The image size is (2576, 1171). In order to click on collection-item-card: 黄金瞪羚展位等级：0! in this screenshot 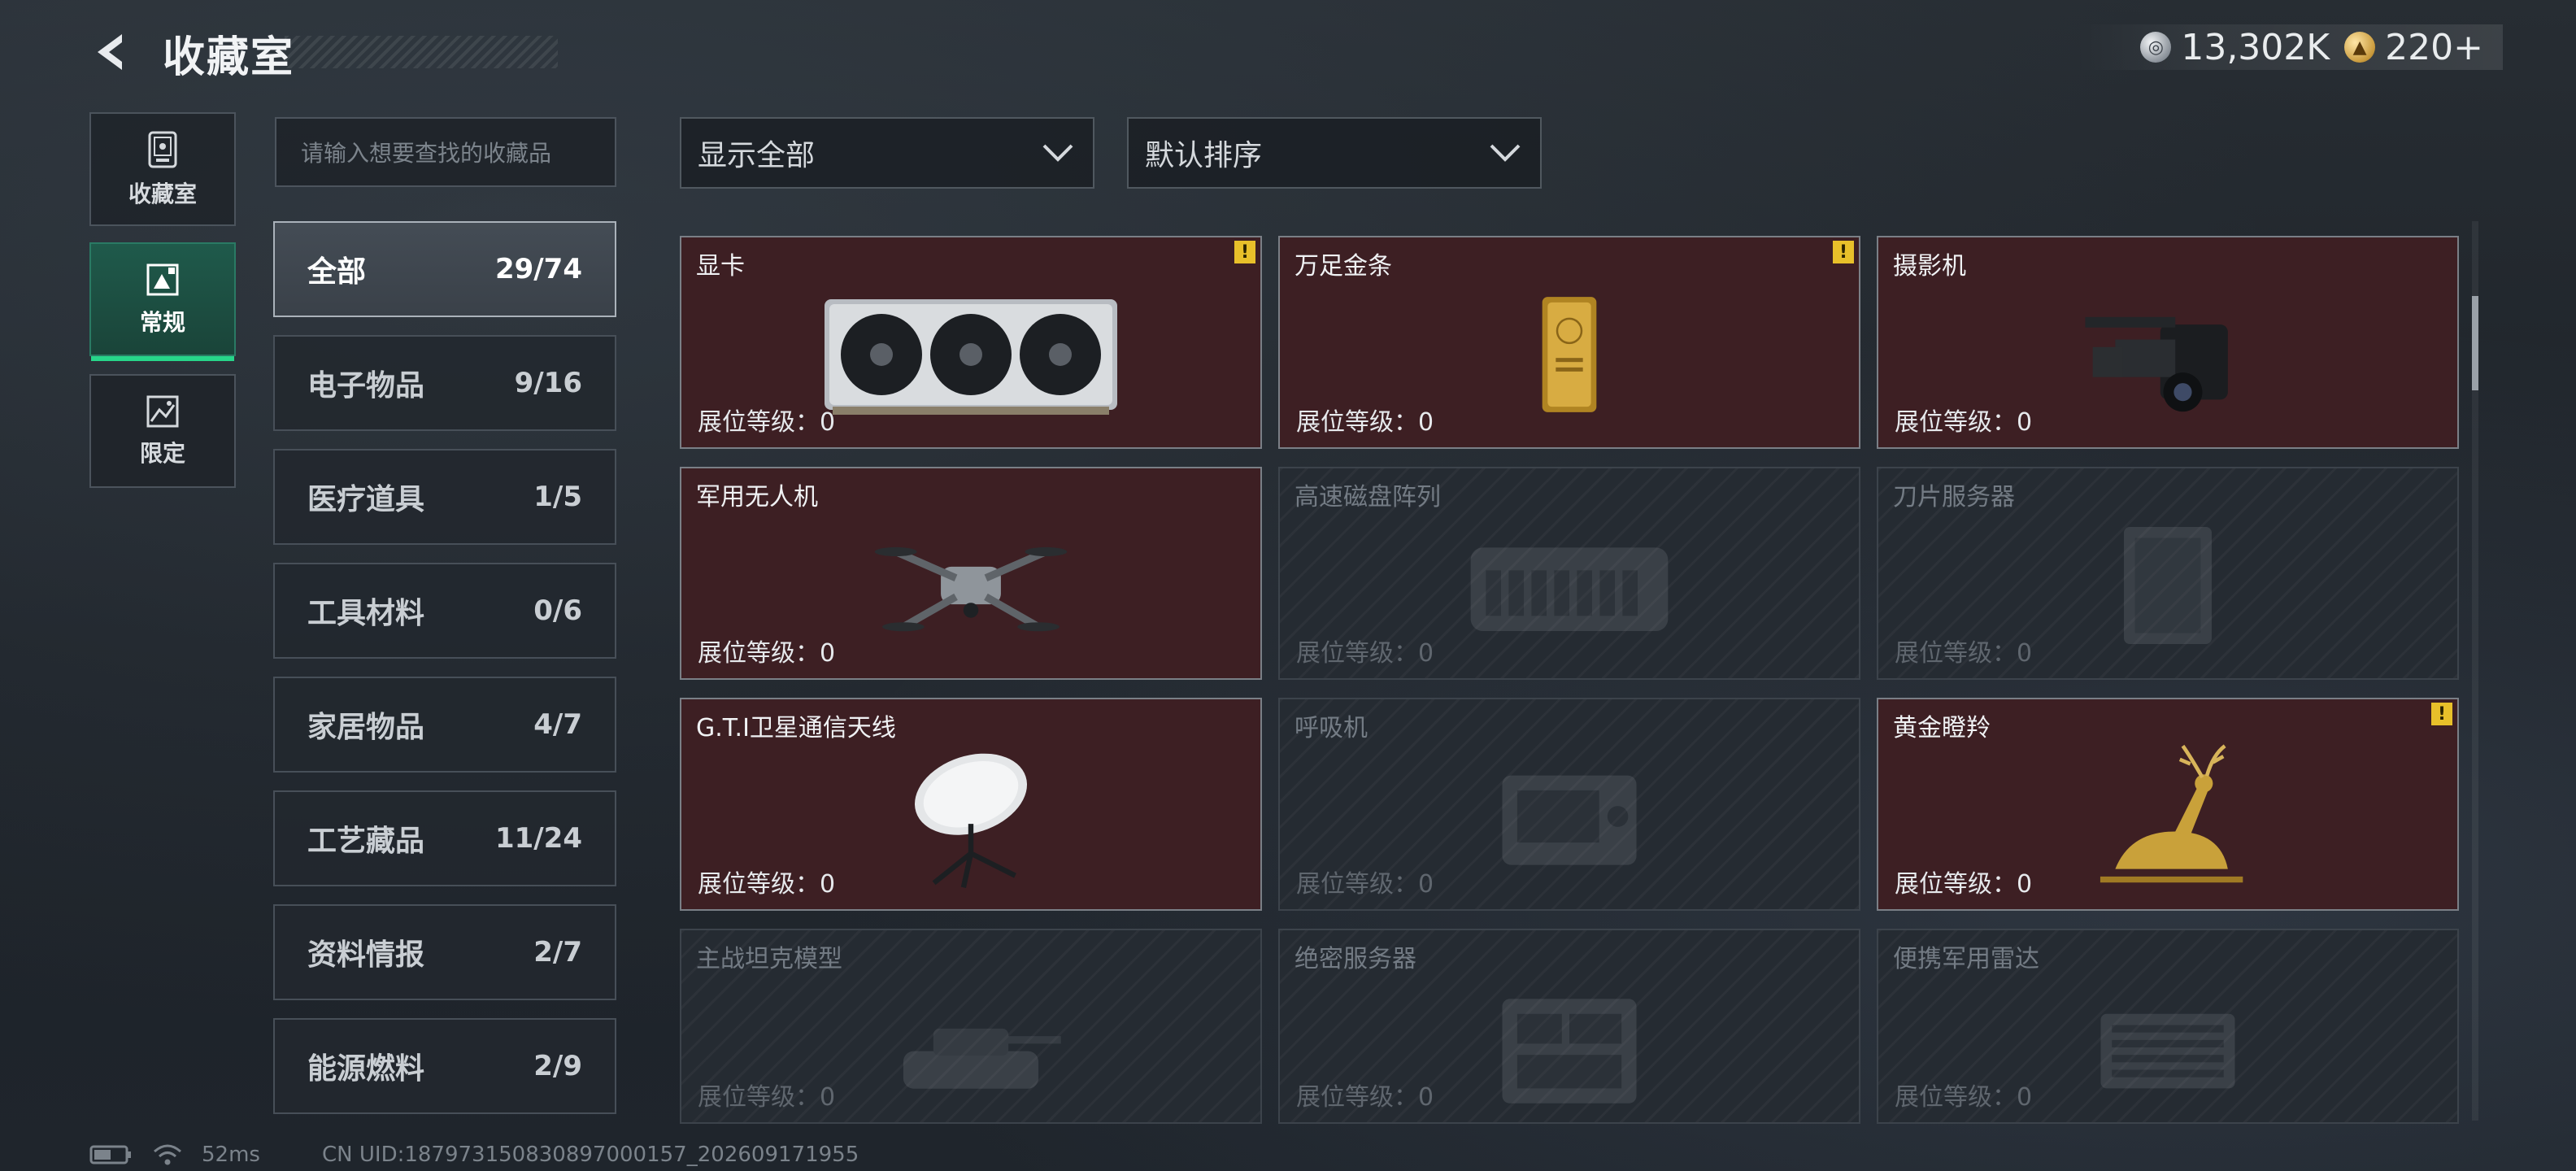, I will do `click(2168, 804)`.